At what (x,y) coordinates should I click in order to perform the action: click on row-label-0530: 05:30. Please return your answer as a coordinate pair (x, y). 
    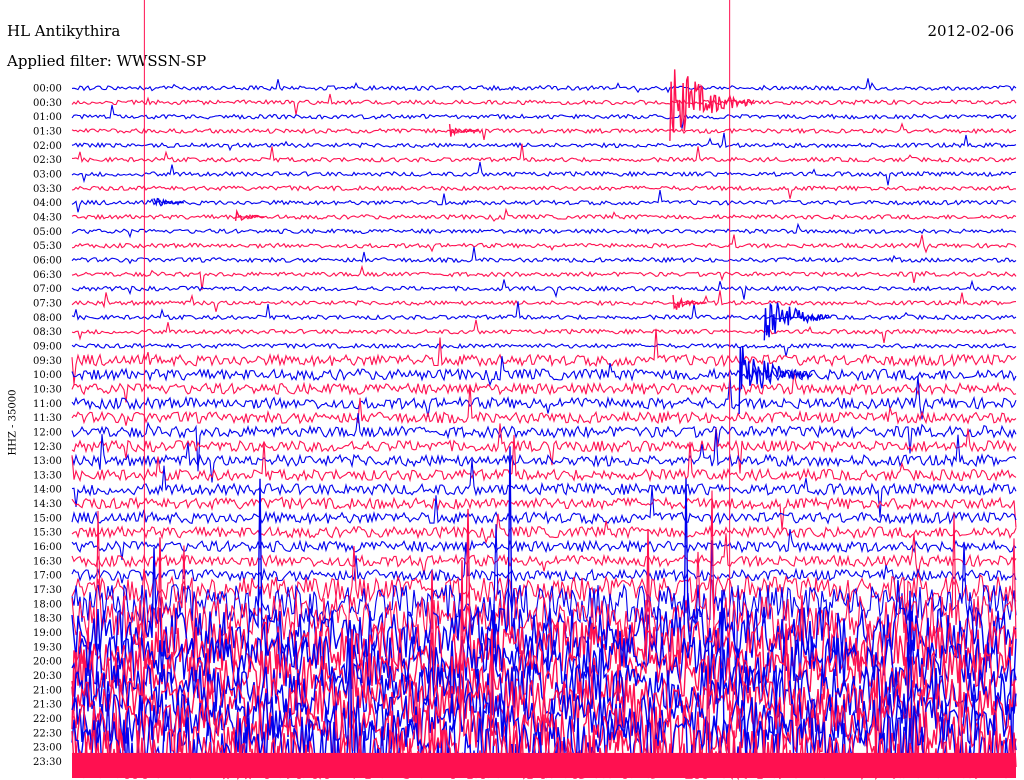
    Looking at the image, I should click on (47, 246).